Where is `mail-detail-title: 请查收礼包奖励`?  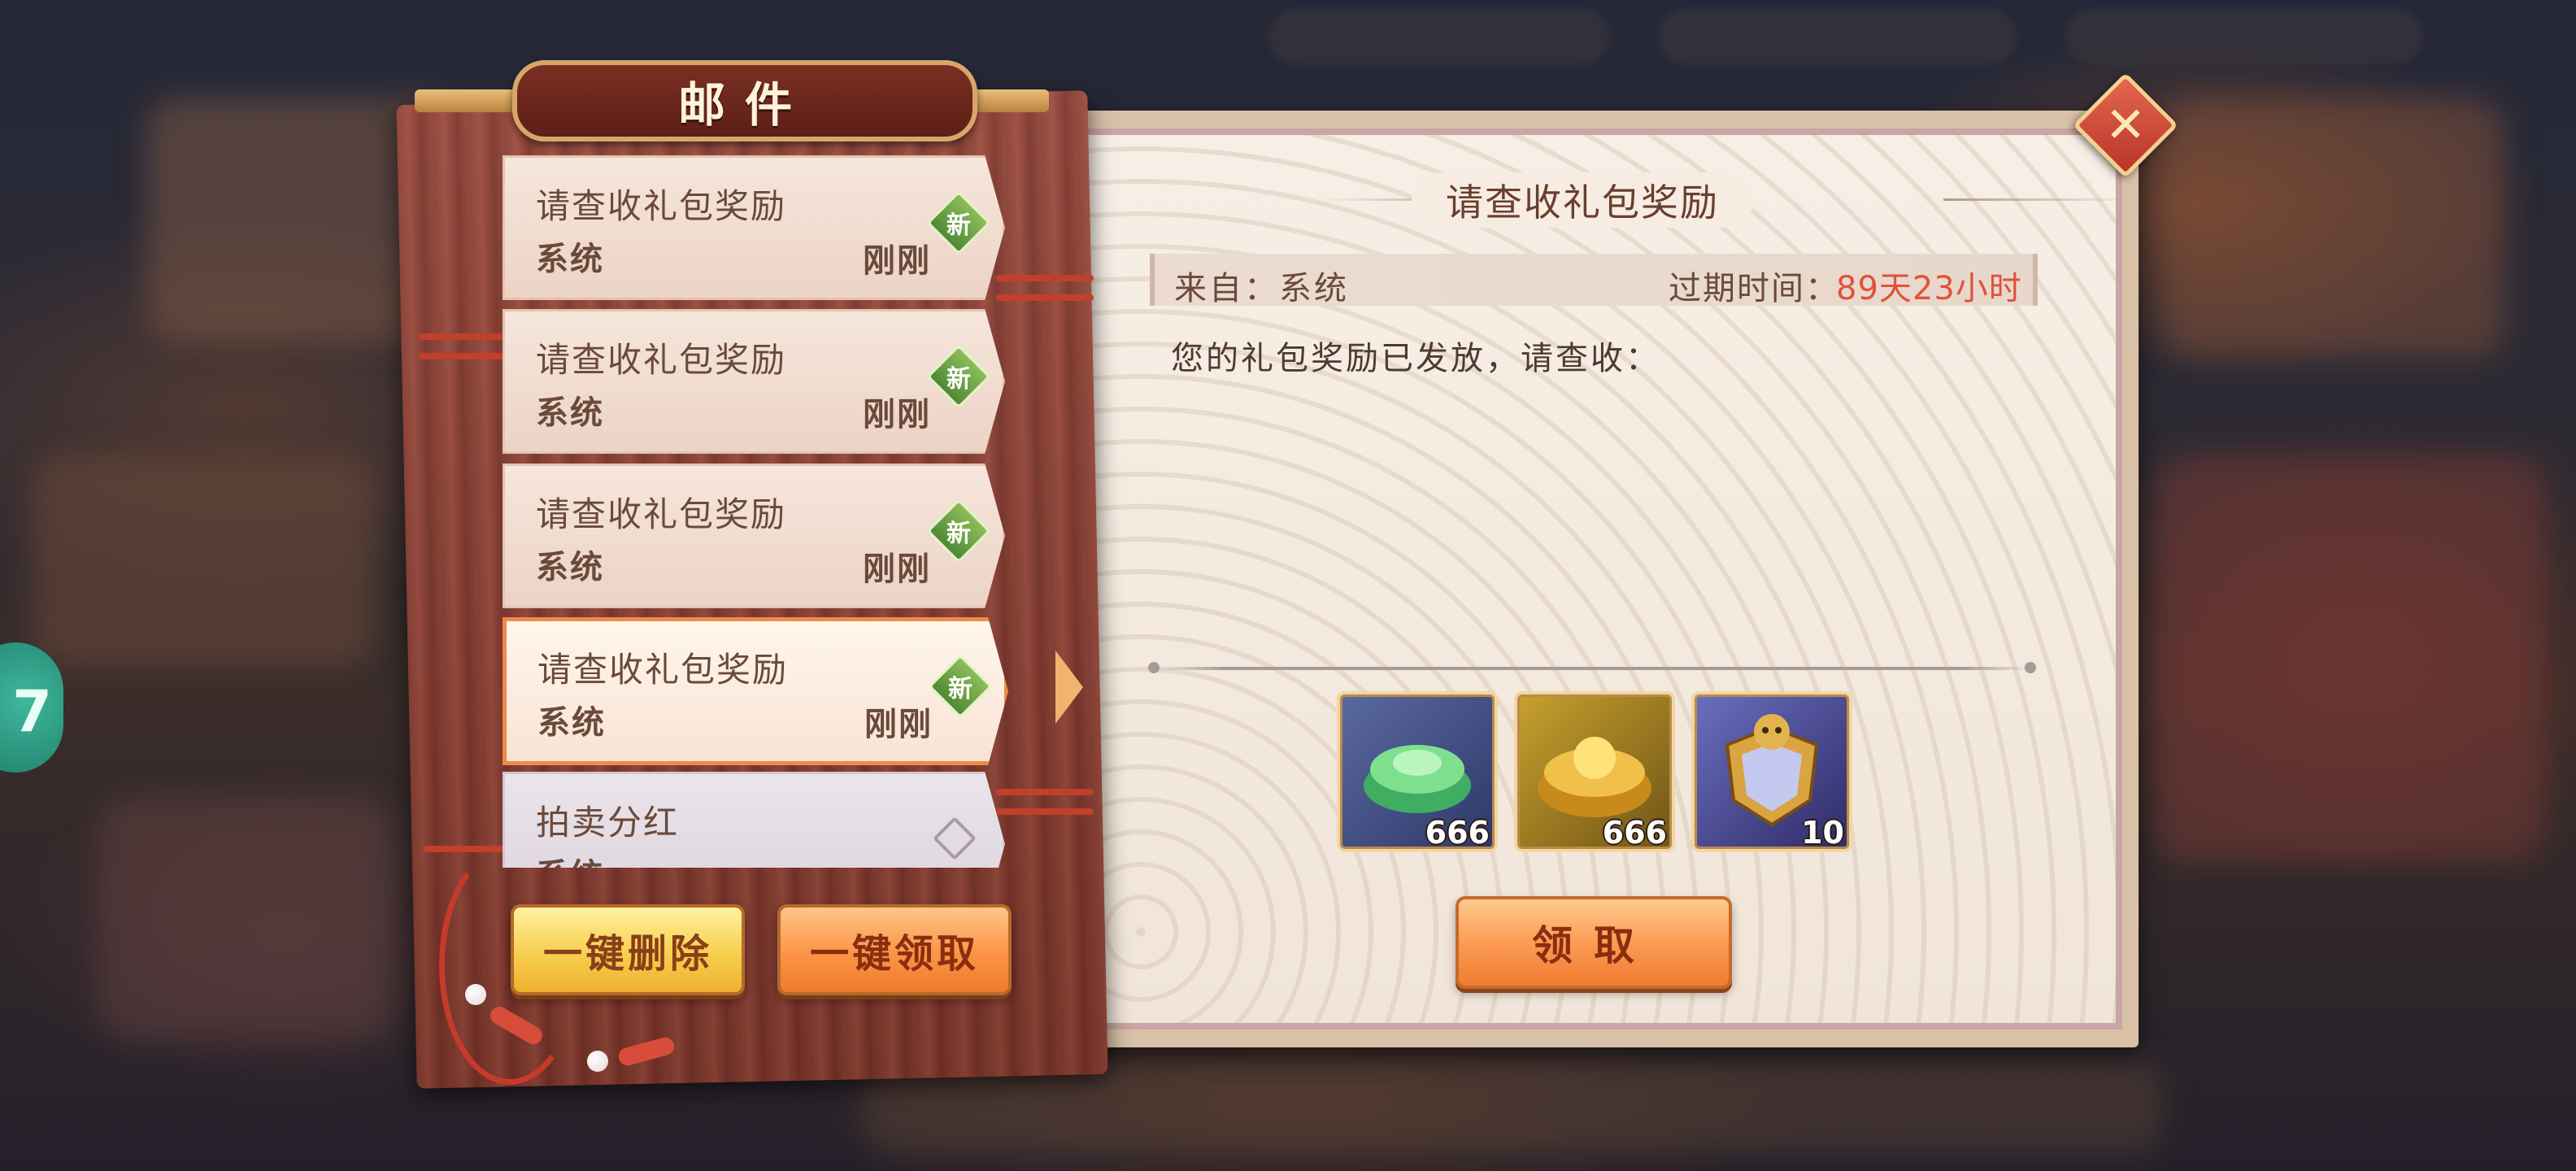 mail-detail-title: 请查收礼包奖励 is located at coordinates (1583, 200).